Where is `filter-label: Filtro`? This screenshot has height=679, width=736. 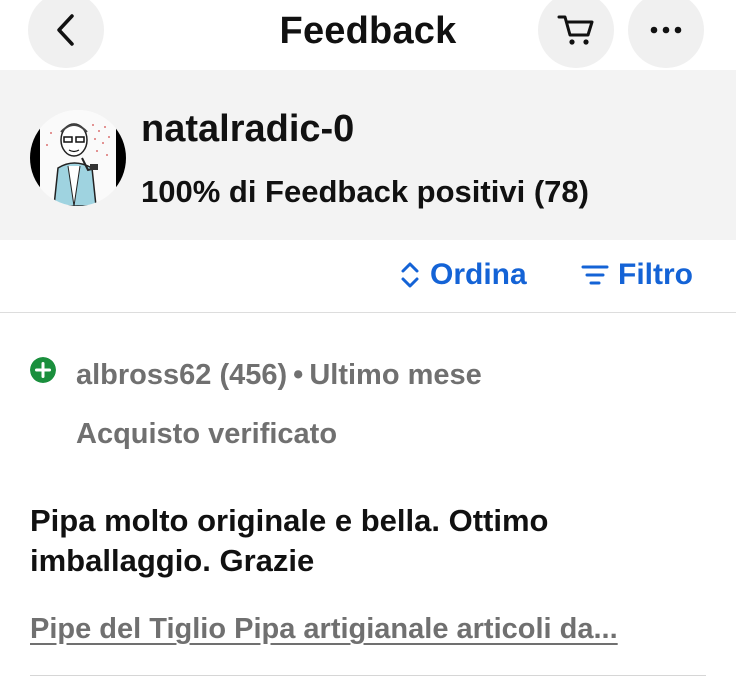 filter-label: Filtro is located at coordinates (655, 274).